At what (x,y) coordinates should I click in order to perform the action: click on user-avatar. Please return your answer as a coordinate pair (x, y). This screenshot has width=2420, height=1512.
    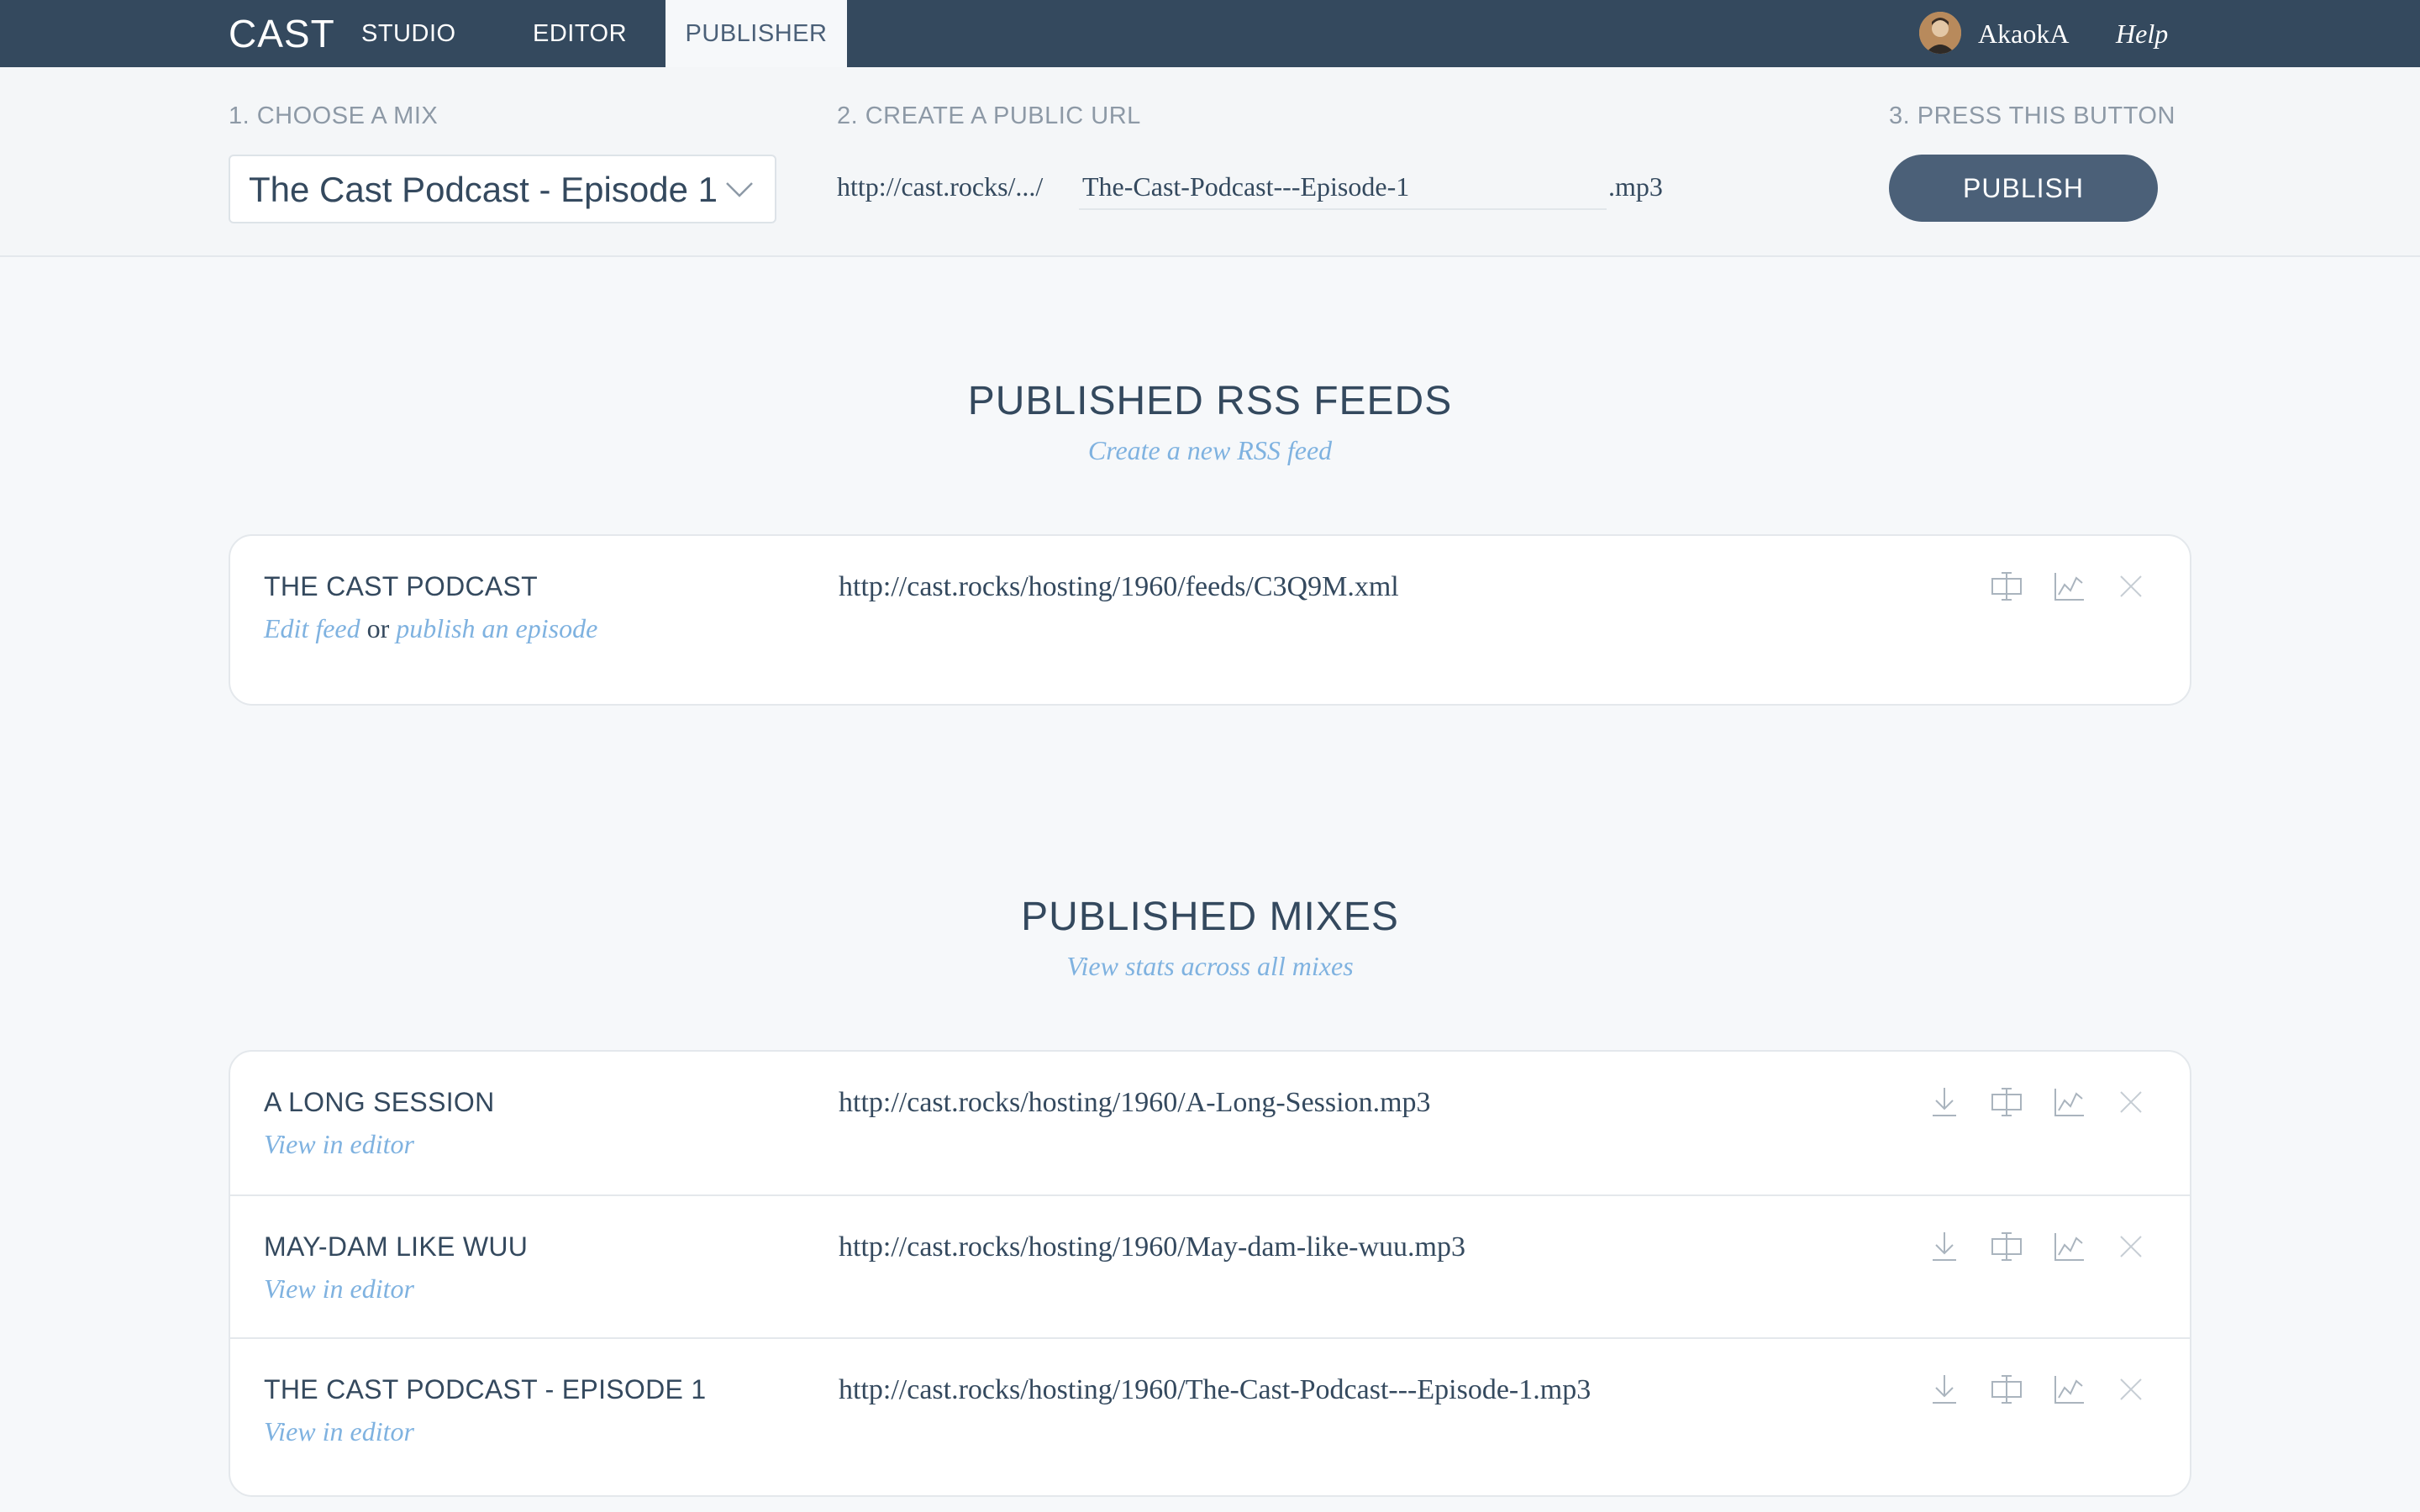
    Looking at the image, I should click on (1940, 33).